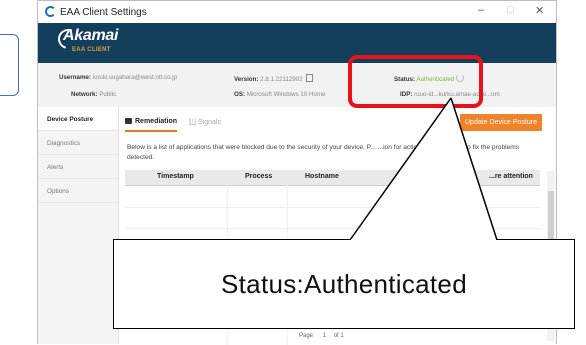 This screenshot has width=586, height=345. Describe the element at coordinates (91, 35) in the screenshot. I see `akamai-logo: Akamai` at that location.